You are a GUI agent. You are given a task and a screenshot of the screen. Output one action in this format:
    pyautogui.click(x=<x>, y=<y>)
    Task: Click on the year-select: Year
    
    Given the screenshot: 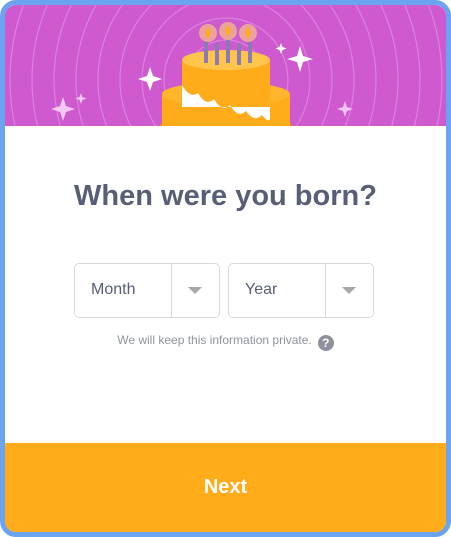 What is the action you would take?
    pyautogui.click(x=301, y=290)
    